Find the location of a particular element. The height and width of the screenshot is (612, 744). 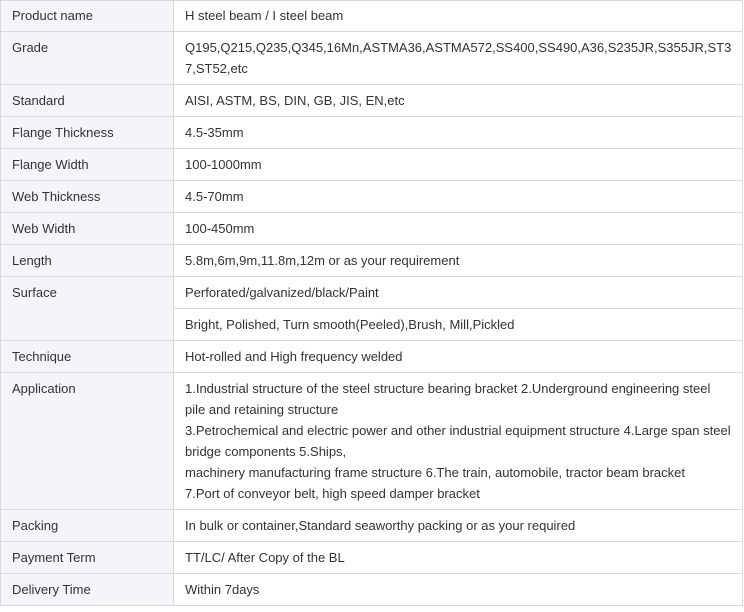

table-row: Product name H steel beam / I steel beam is located at coordinates (371, 16).